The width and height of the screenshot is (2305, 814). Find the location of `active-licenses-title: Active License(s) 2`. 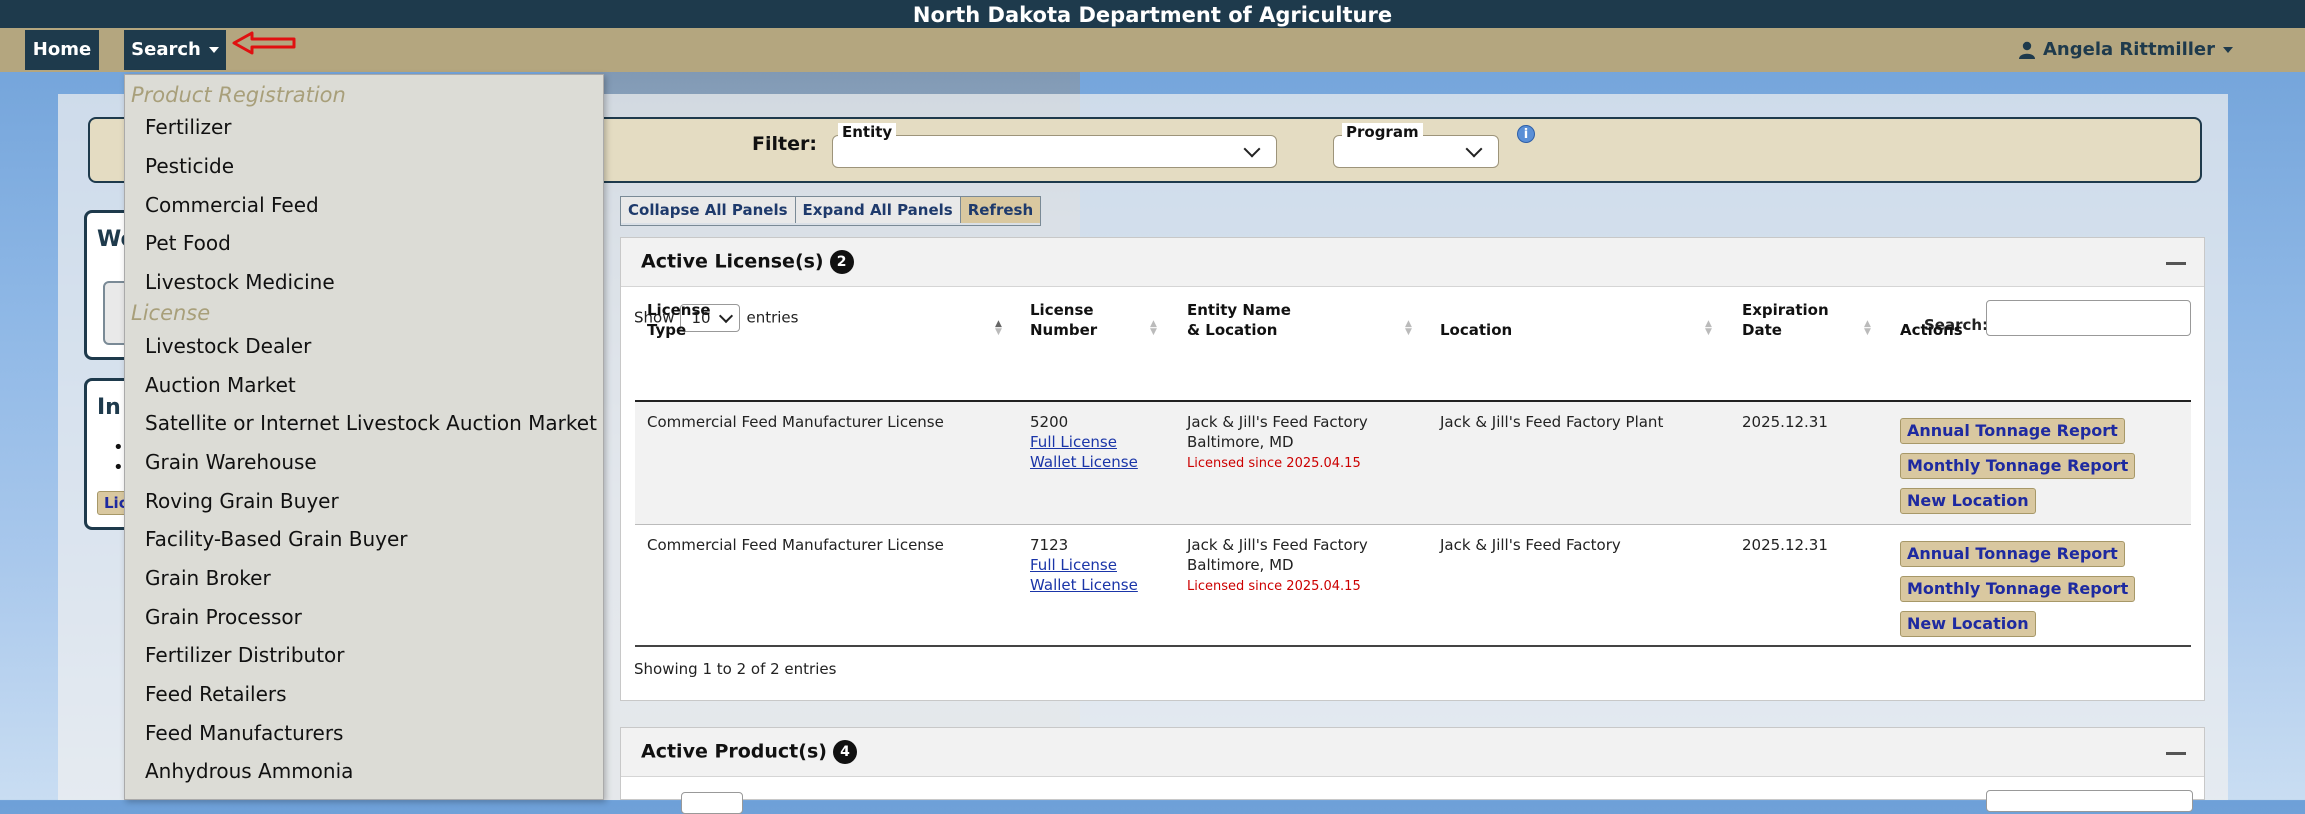

active-licenses-title: Active License(s) 2 is located at coordinates (747, 262).